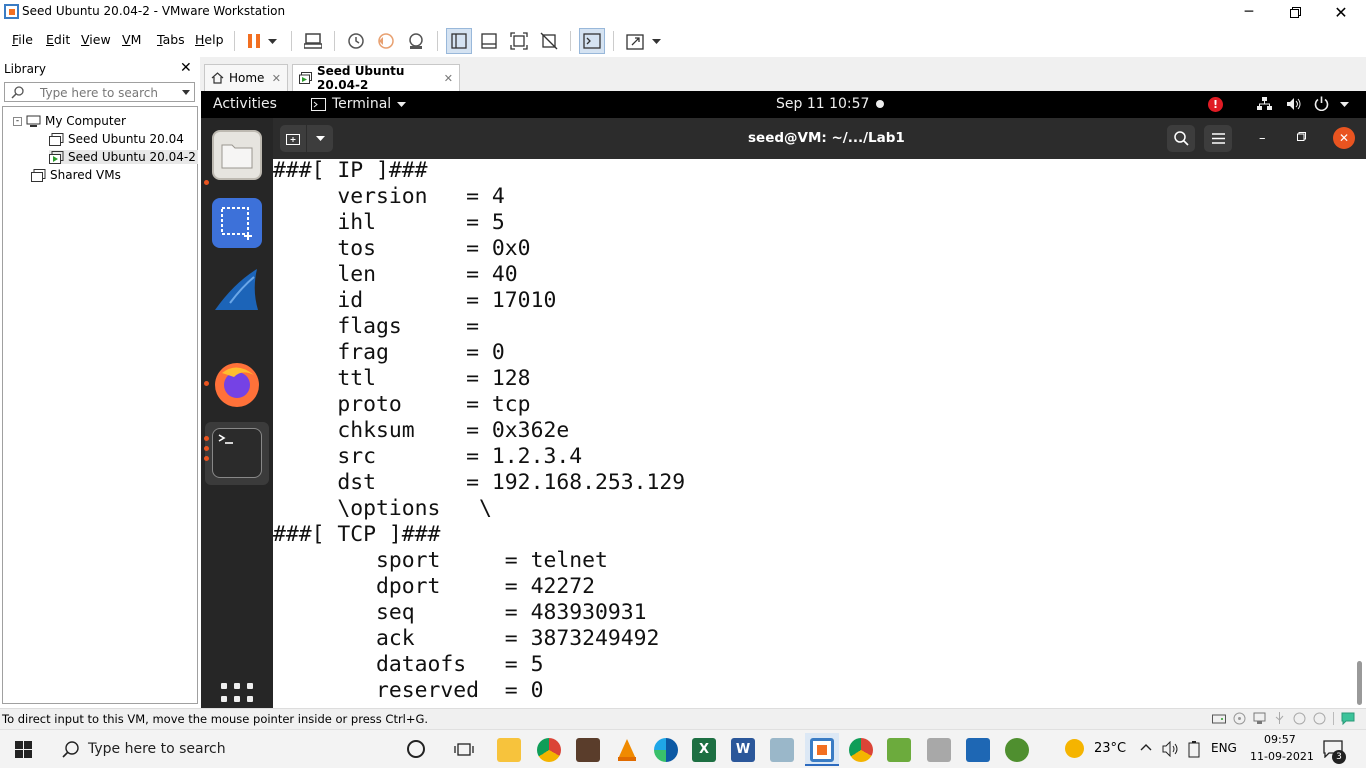 The image size is (1366, 769). I want to click on sound-card-icon, so click(1299, 718).